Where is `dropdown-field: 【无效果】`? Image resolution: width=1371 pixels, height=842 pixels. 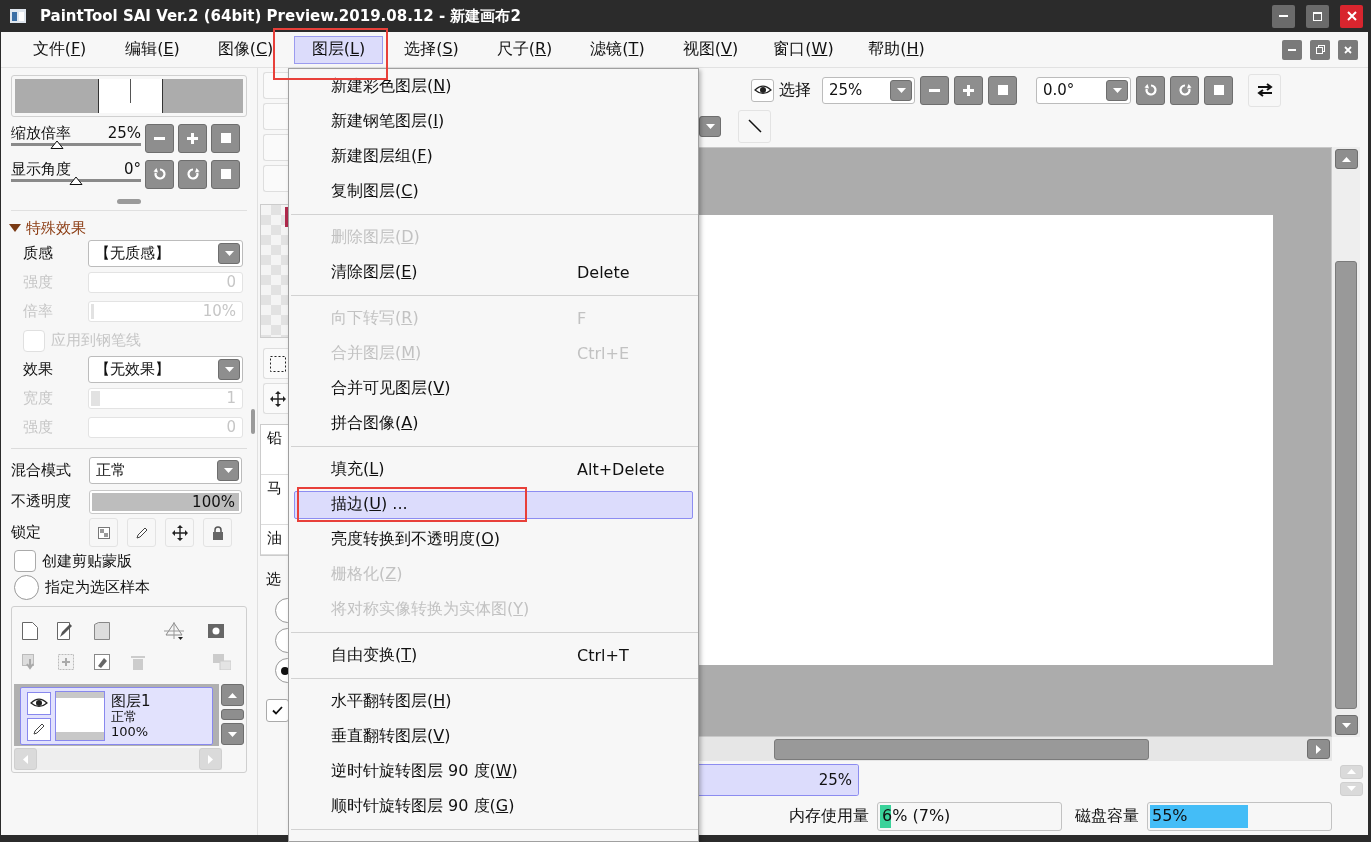 dropdown-field: 【无效果】 is located at coordinates (165, 369).